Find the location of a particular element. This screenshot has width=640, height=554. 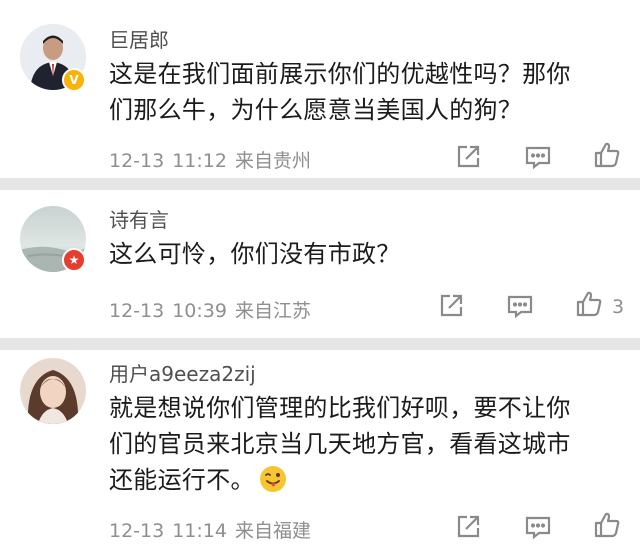

star-badge-icon: ★ is located at coordinates (74, 260).